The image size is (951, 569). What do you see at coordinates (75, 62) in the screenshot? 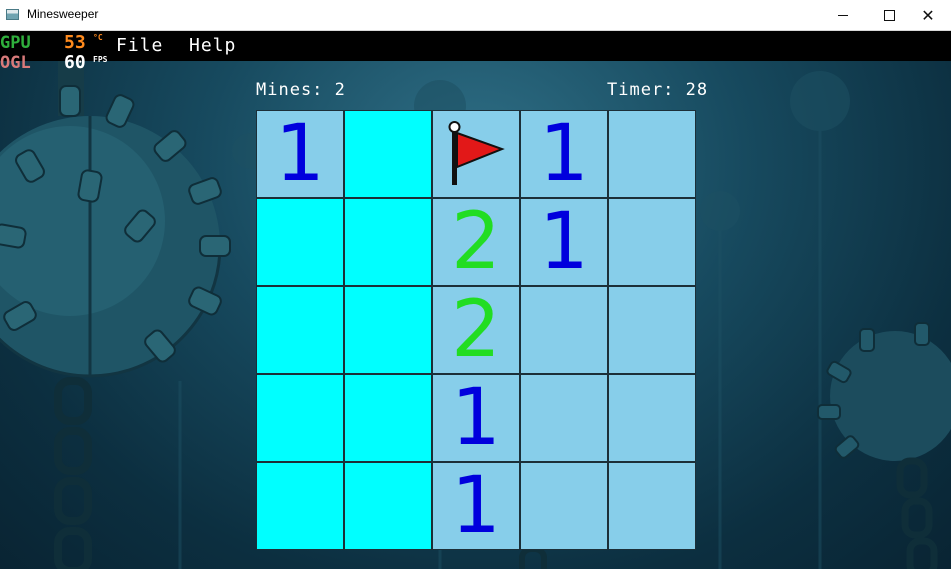
I see `overlay-fps-value: 60` at bounding box center [75, 62].